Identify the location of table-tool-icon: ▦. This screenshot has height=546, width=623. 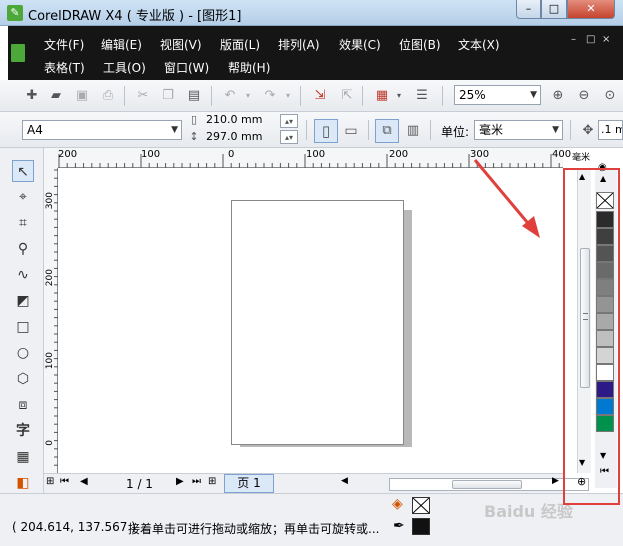
(23, 457).